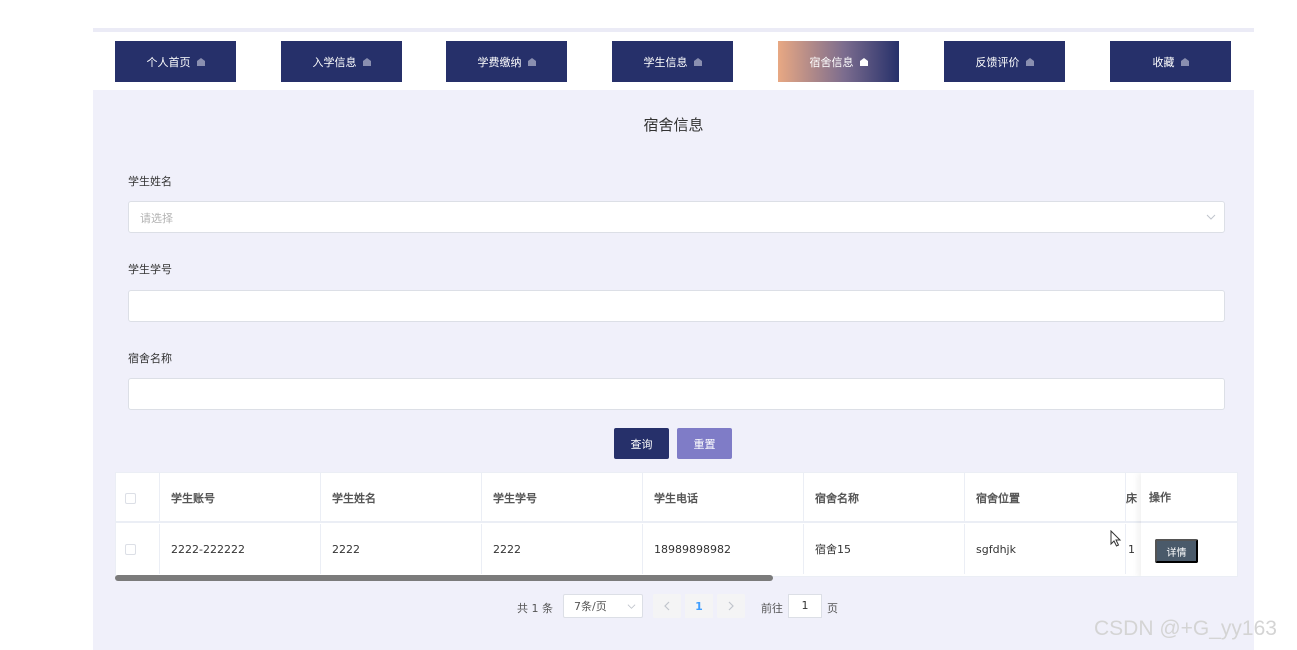 The image size is (1297, 650). I want to click on nav-label: 入学信息, so click(334, 62).